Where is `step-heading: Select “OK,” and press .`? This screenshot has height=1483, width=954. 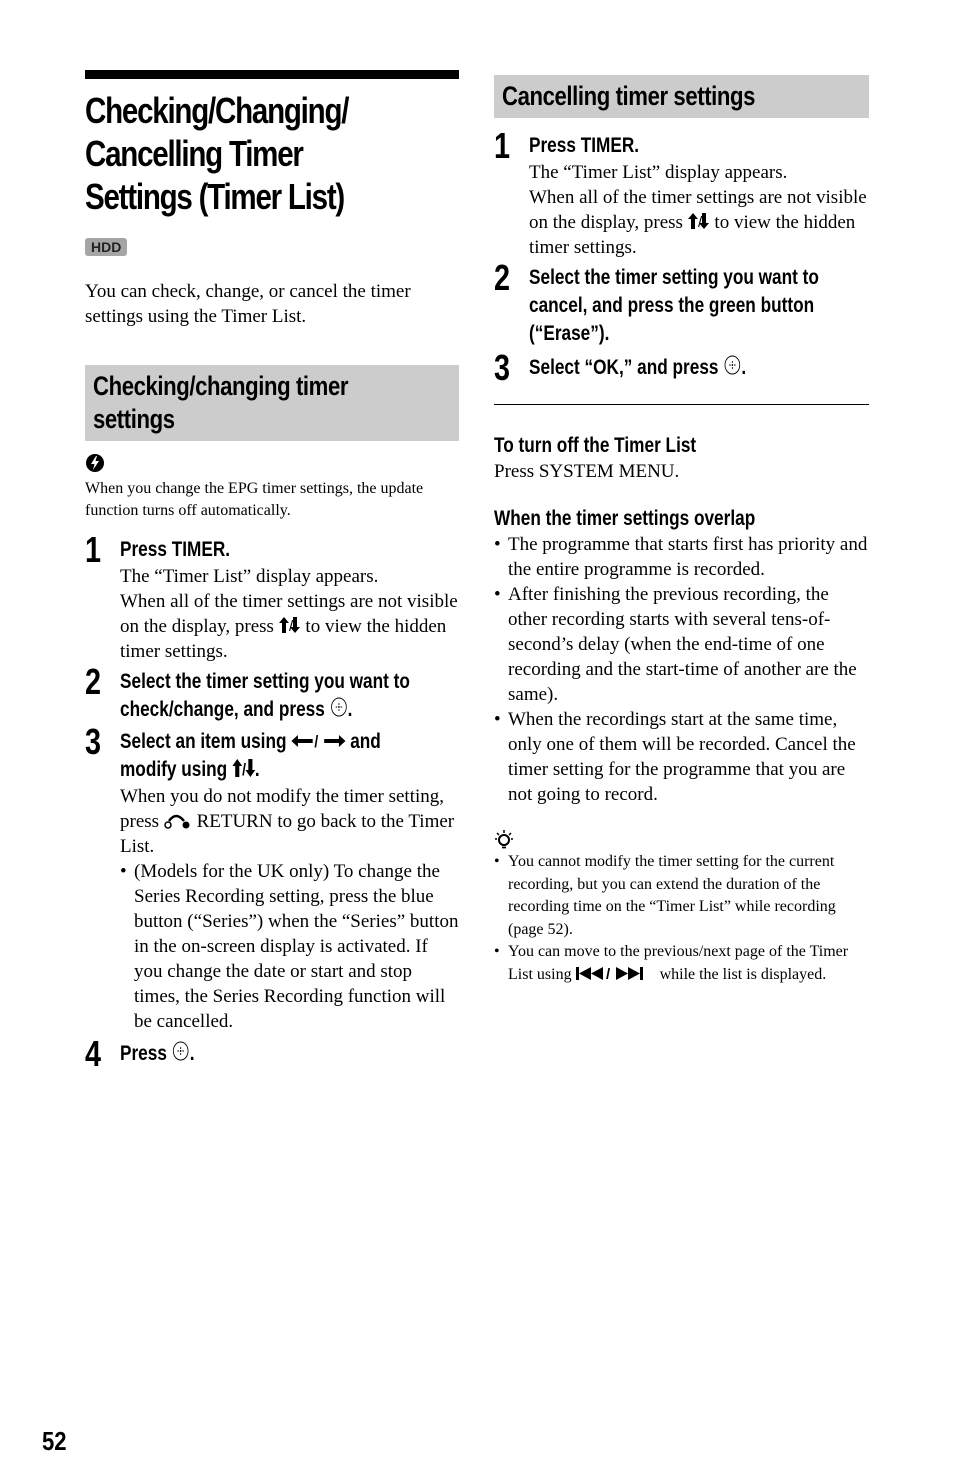 step-heading: Select “OK,” and press . is located at coordinates (701, 368).